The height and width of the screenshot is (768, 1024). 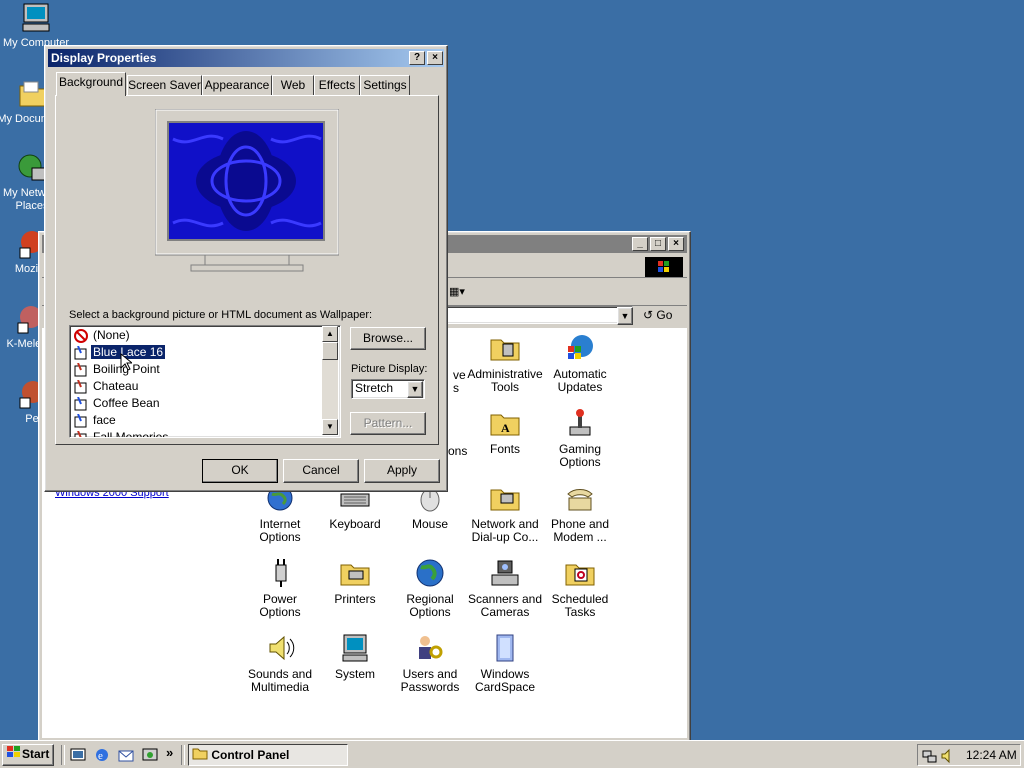 I want to click on scanner-icon, so click(x=505, y=573).